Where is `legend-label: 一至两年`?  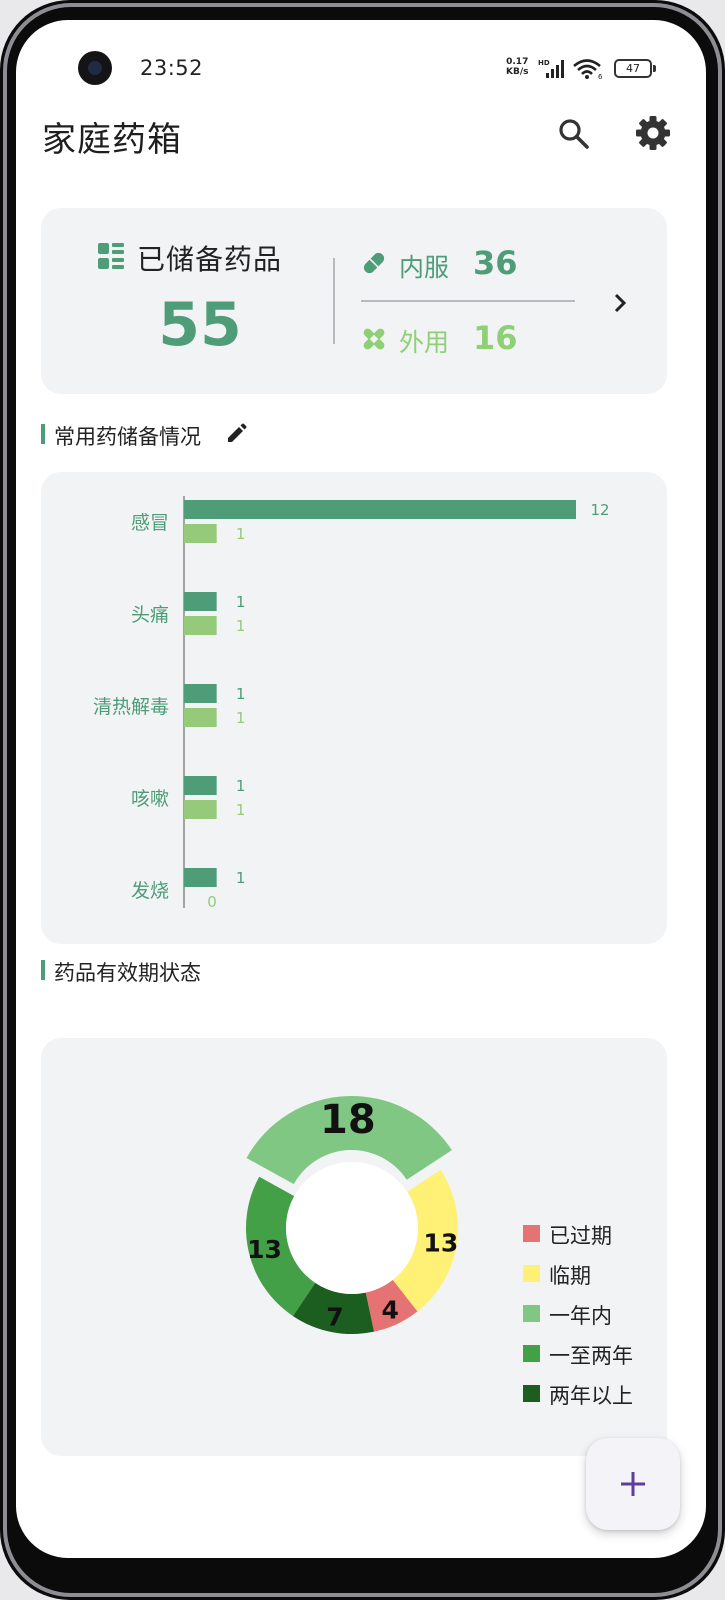
legend-label: 一至两年 is located at coordinates (591, 1356).